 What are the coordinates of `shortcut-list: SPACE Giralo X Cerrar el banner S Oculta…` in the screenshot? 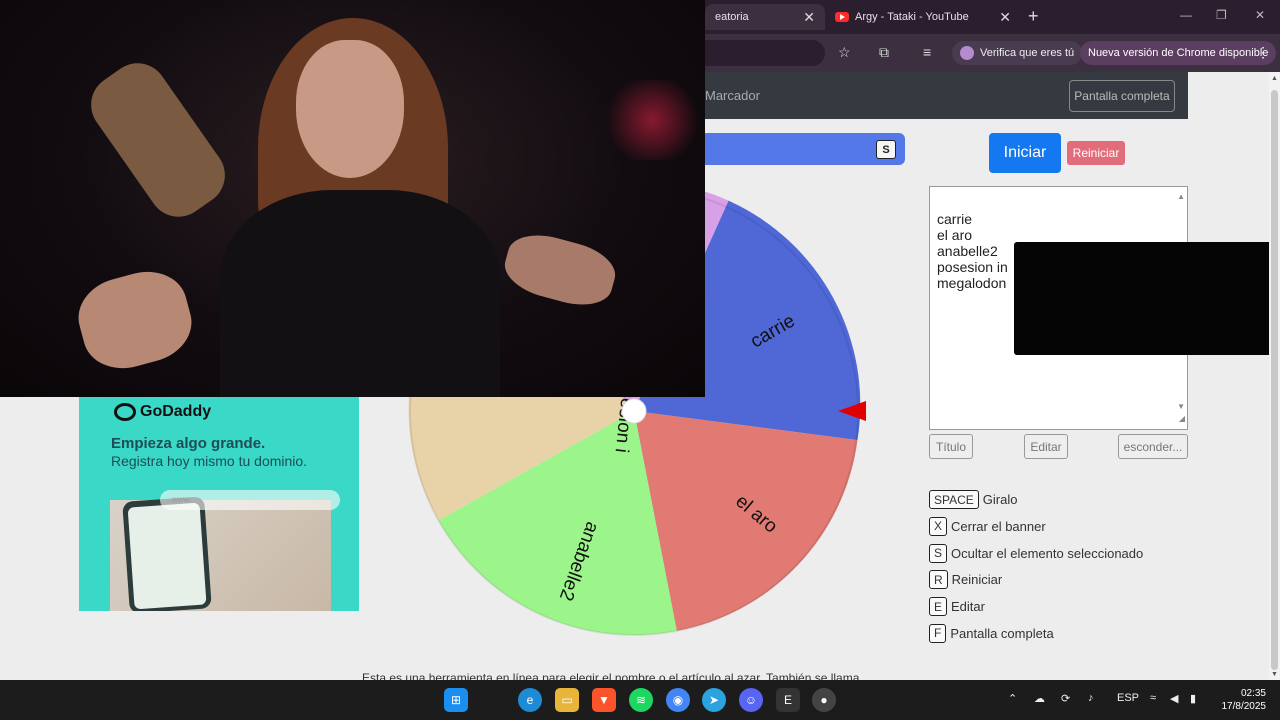 It's located at (1036, 569).